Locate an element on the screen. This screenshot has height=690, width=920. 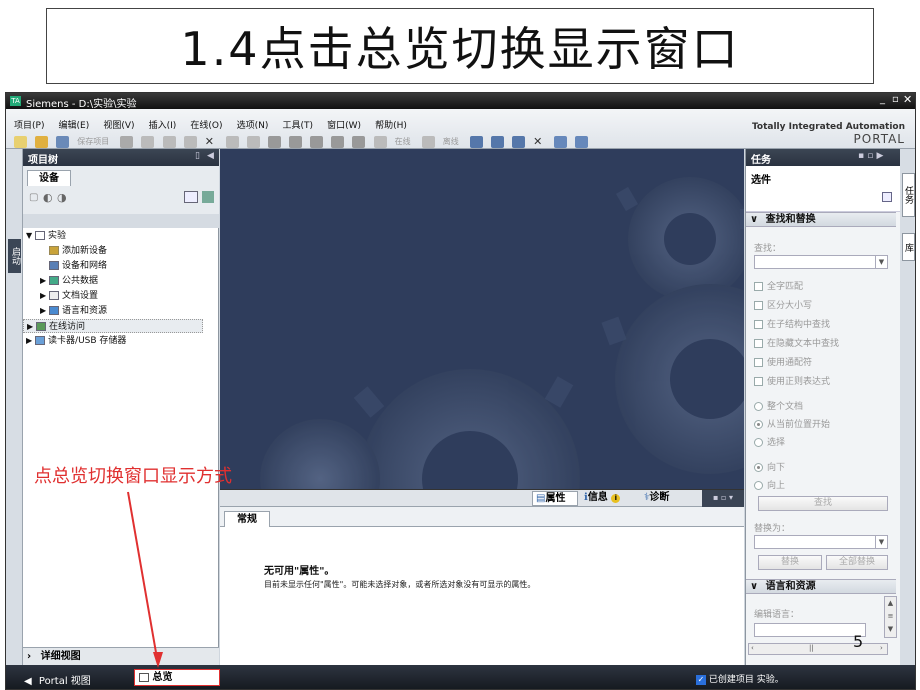
annotation-text: 点总览切换窗口显示方式 is located at coordinates (133, 476).